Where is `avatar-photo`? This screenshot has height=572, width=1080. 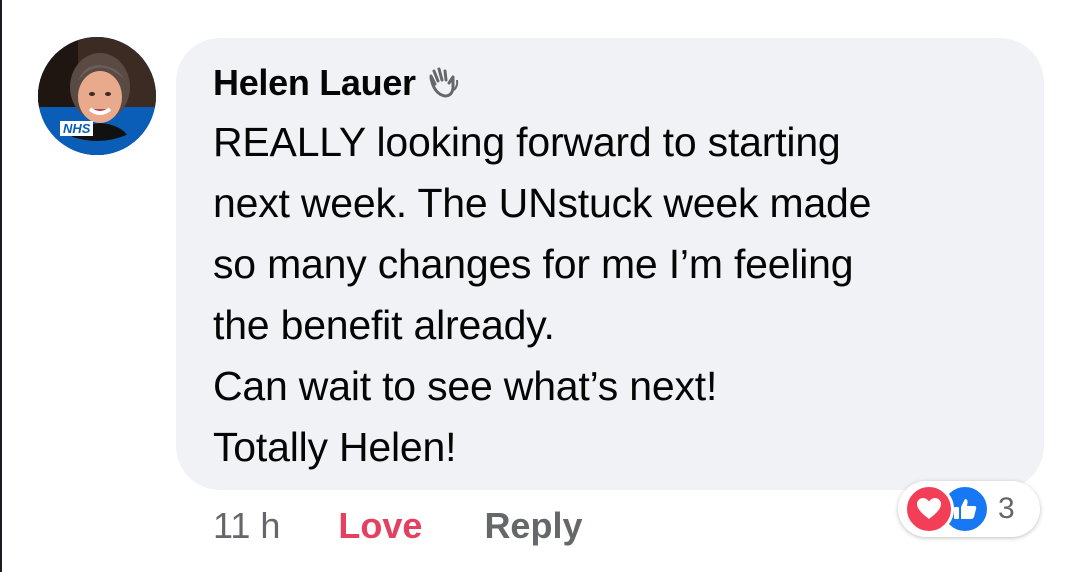
avatar-photo is located at coordinates (97, 96).